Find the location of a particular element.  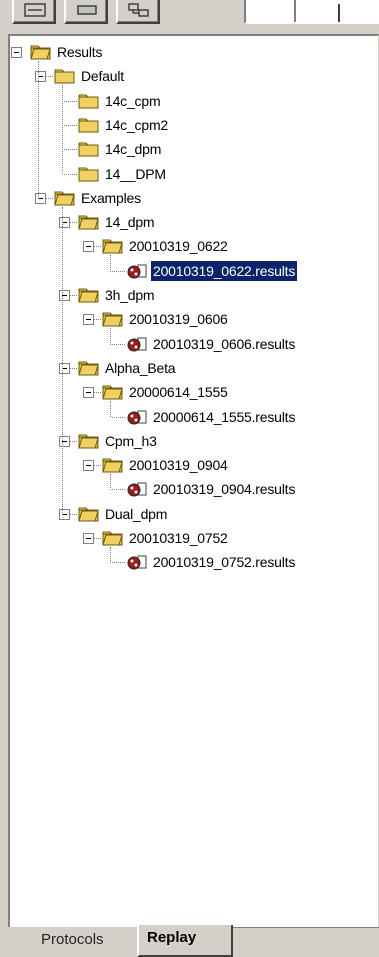

tree-folder-node: 14__DPM is located at coordinates (123, 174).